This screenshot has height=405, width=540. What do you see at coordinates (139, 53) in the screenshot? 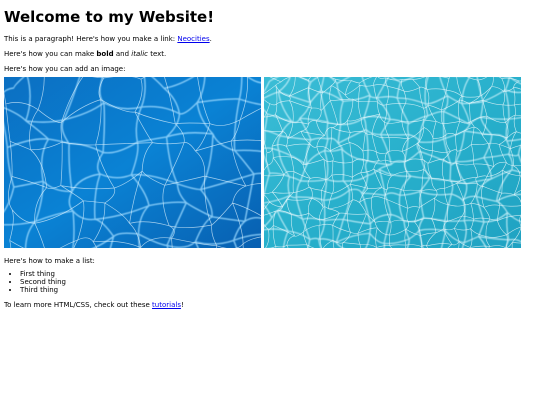
I see `italic-text: italic` at bounding box center [139, 53].